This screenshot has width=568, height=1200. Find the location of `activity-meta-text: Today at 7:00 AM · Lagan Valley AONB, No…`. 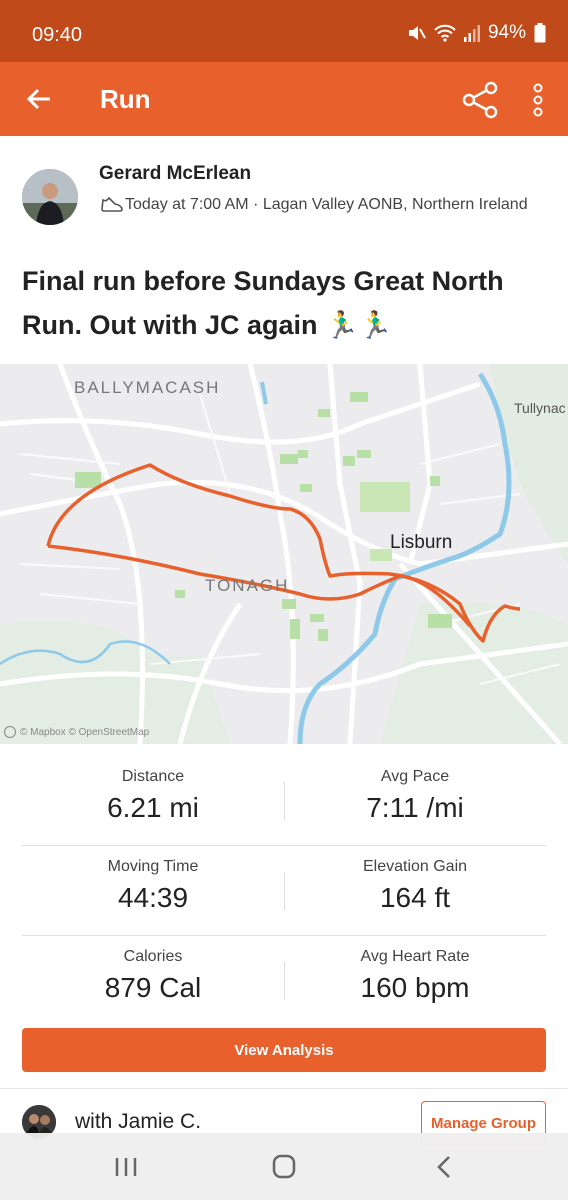

activity-meta-text: Today at 7:00 AM · Lagan Valley AONB, No… is located at coordinates (326, 204).